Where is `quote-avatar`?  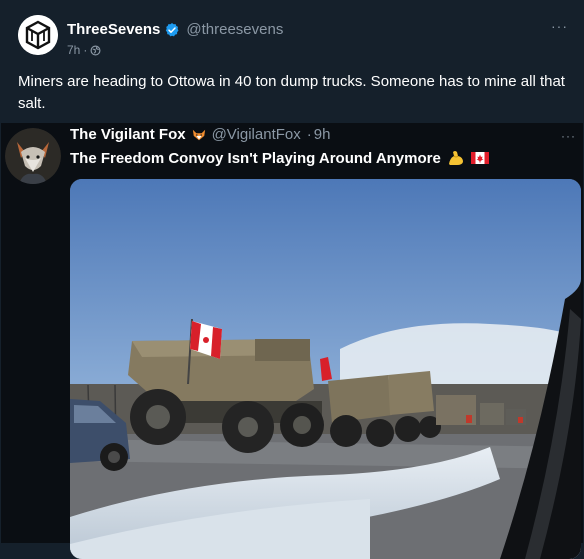 quote-avatar is located at coordinates (33, 156).